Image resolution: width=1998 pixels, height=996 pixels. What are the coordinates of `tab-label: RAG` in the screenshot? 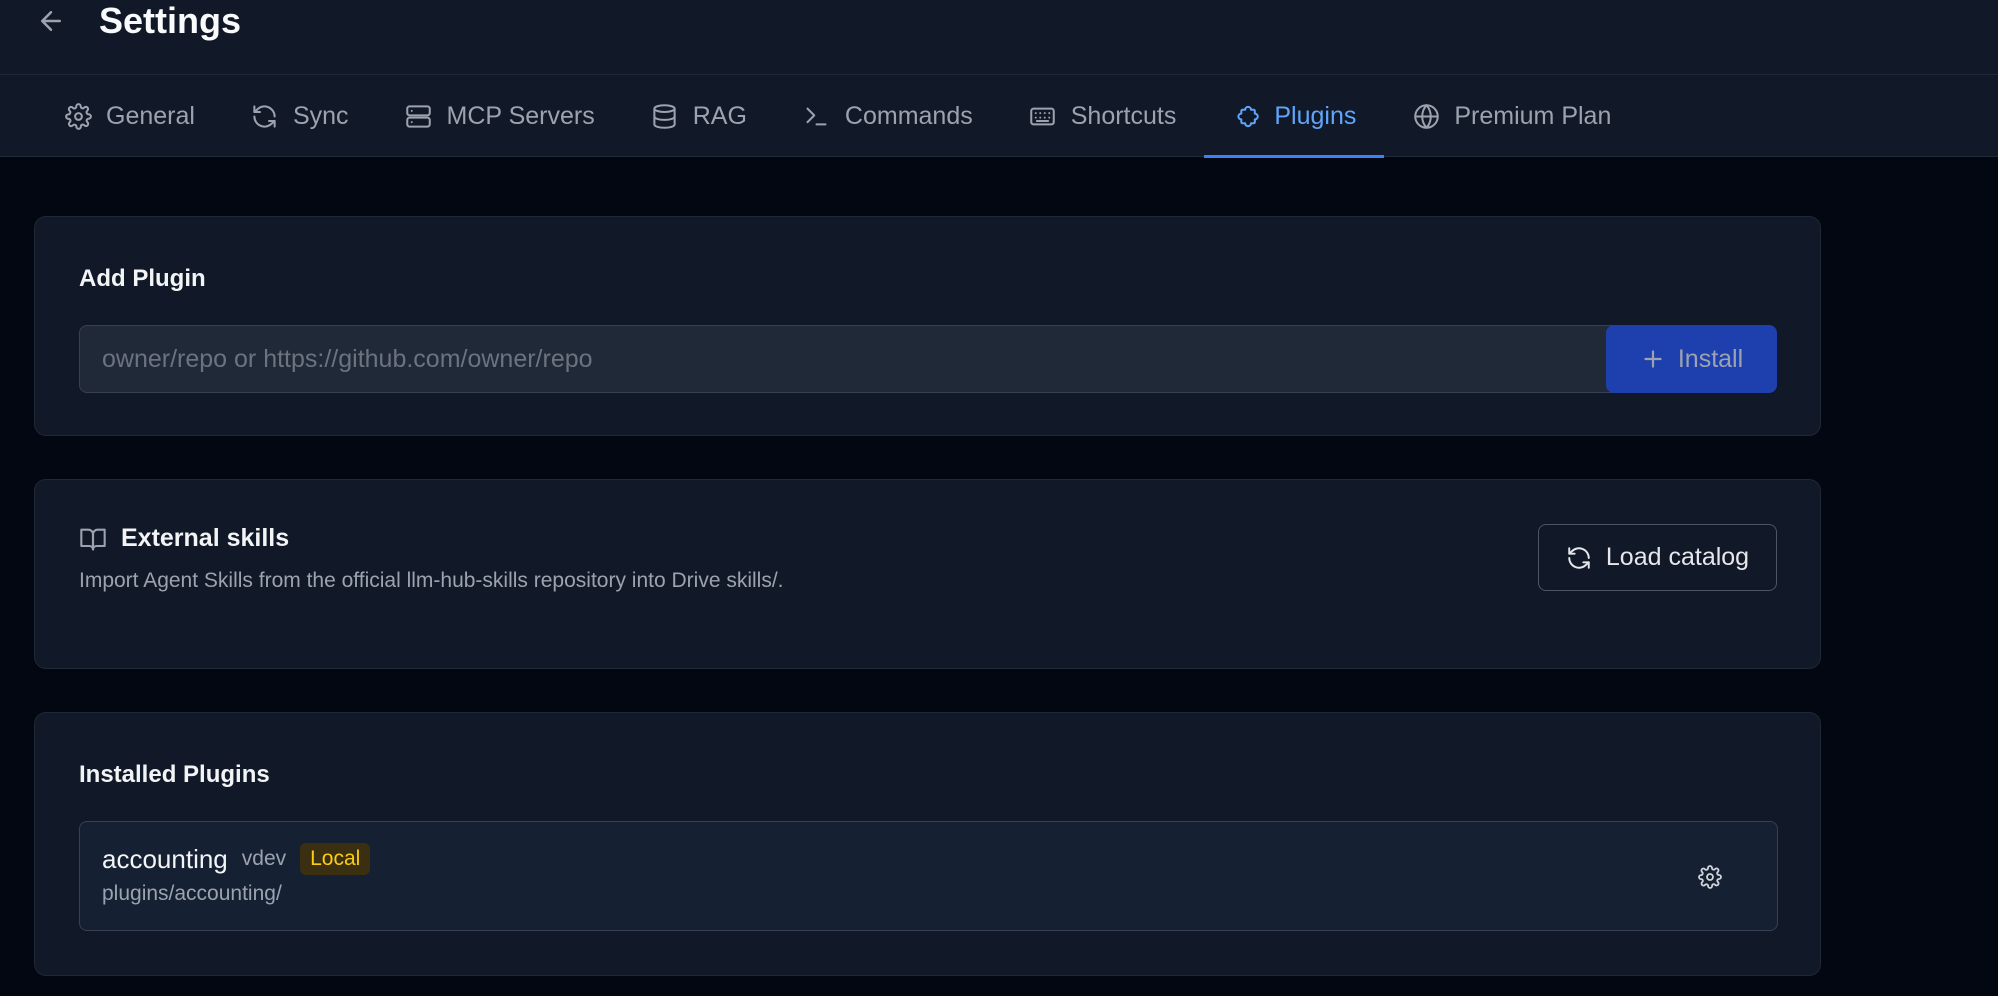 It's located at (719, 115).